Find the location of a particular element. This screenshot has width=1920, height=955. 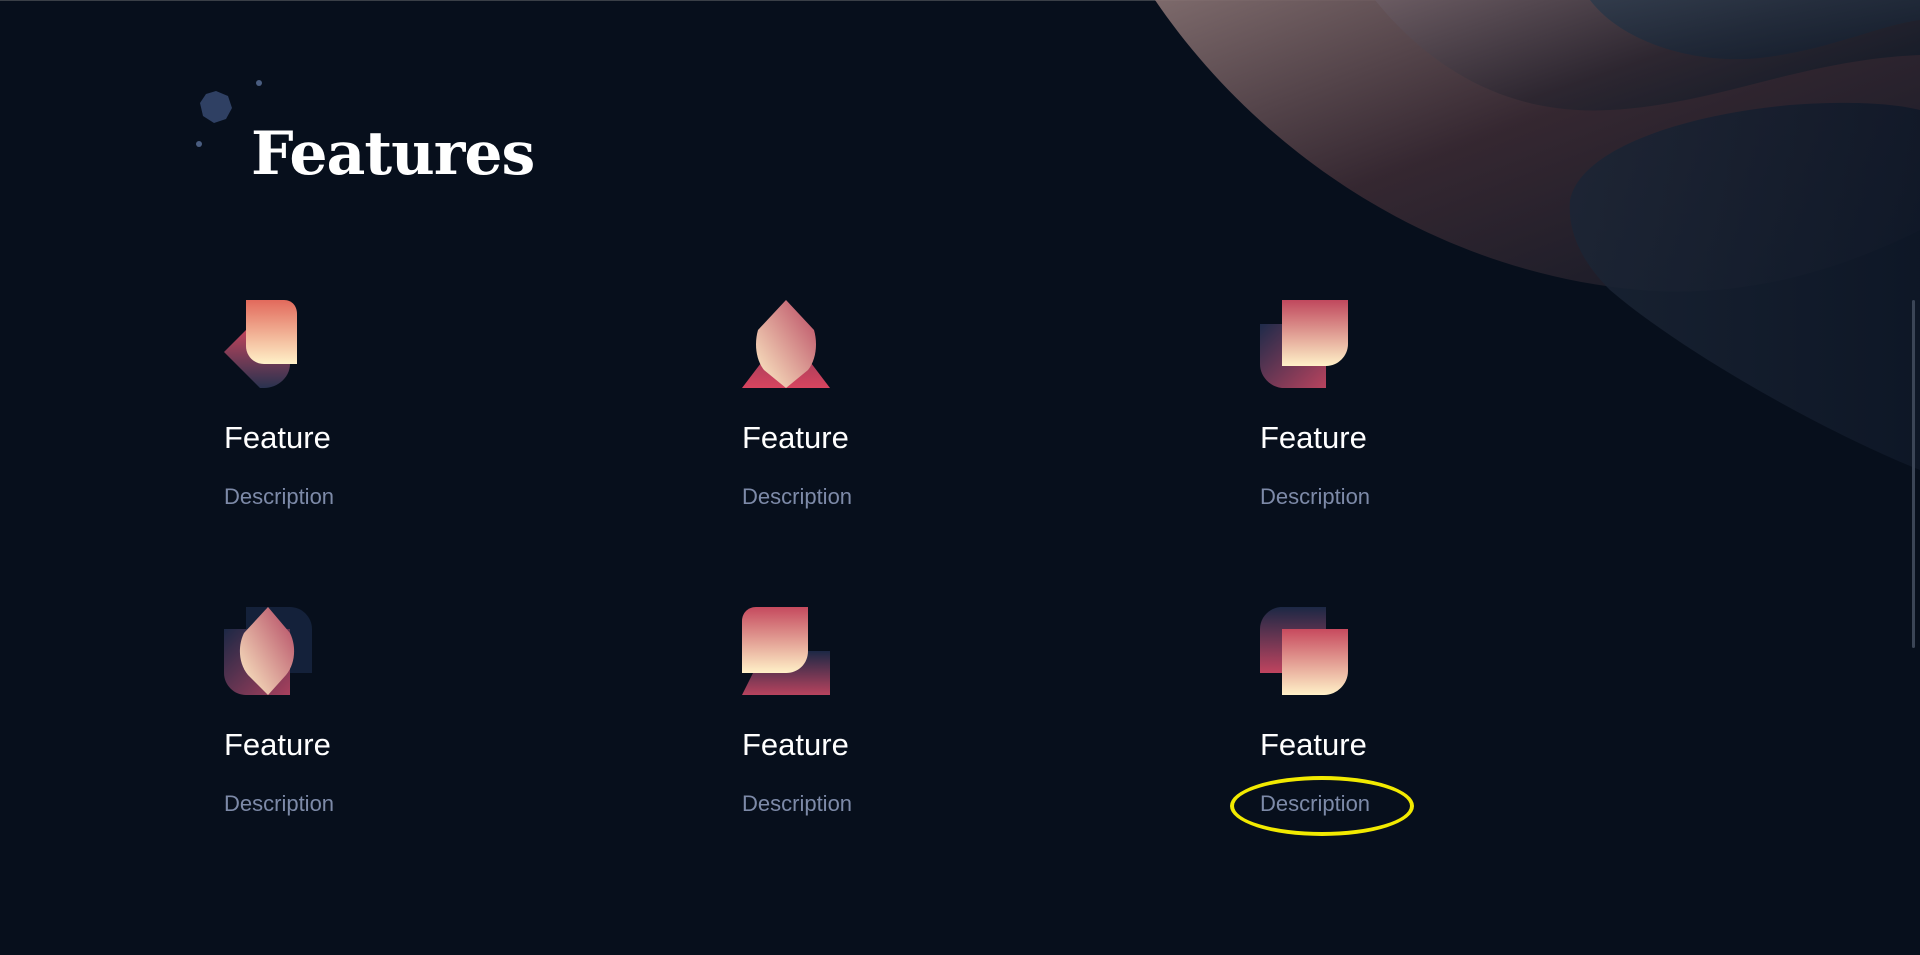

abstract-shape-2-icon is located at coordinates (786, 344).